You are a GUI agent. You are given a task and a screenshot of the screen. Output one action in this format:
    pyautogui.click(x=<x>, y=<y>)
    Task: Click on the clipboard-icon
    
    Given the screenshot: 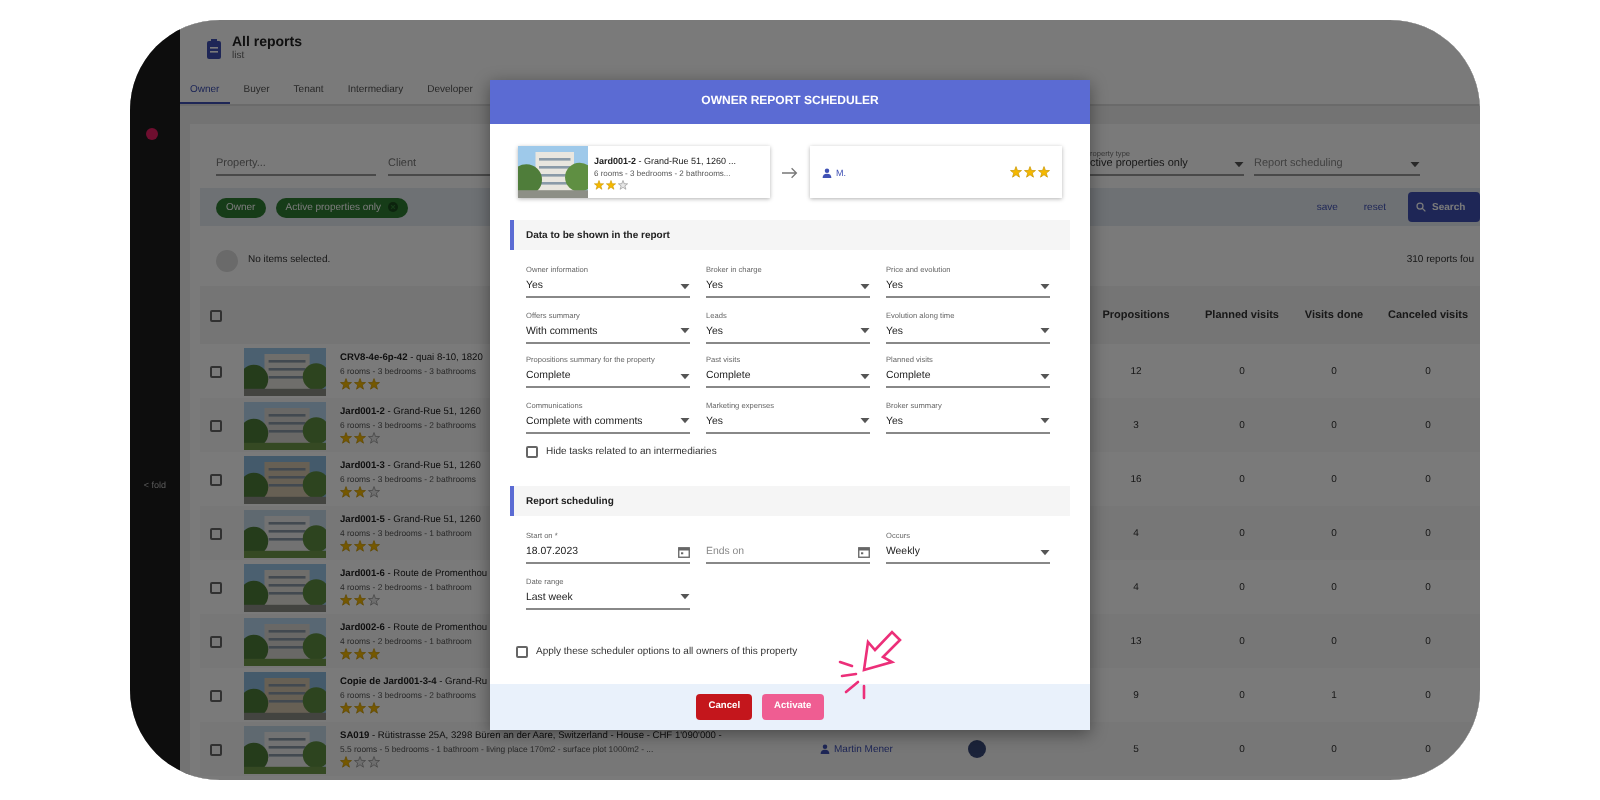 What is the action you would take?
    pyautogui.click(x=214, y=48)
    